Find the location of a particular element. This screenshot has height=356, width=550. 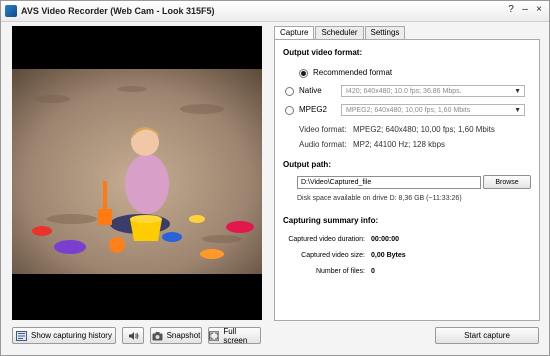

snapshot-button: Snapshot is located at coordinates (176, 335).